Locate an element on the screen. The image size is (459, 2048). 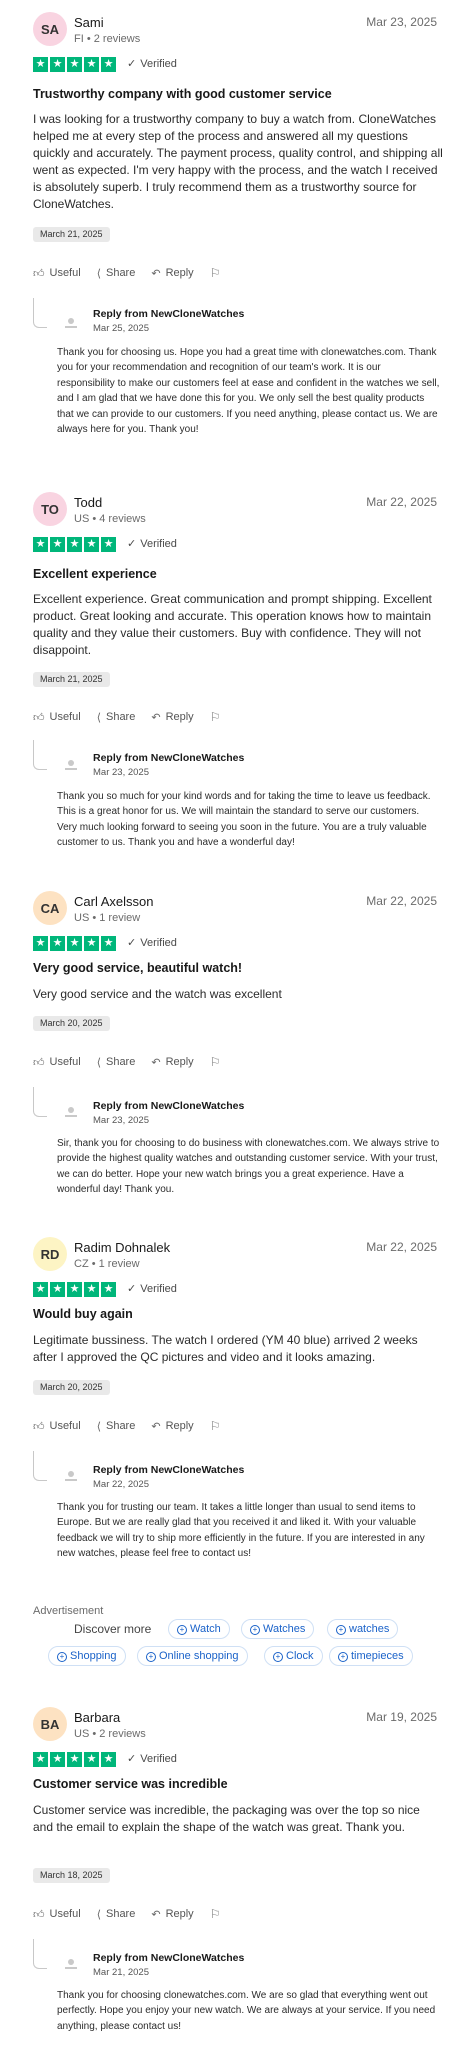
ad-pill-timepieces: + timepieces is located at coordinates (371, 1656).